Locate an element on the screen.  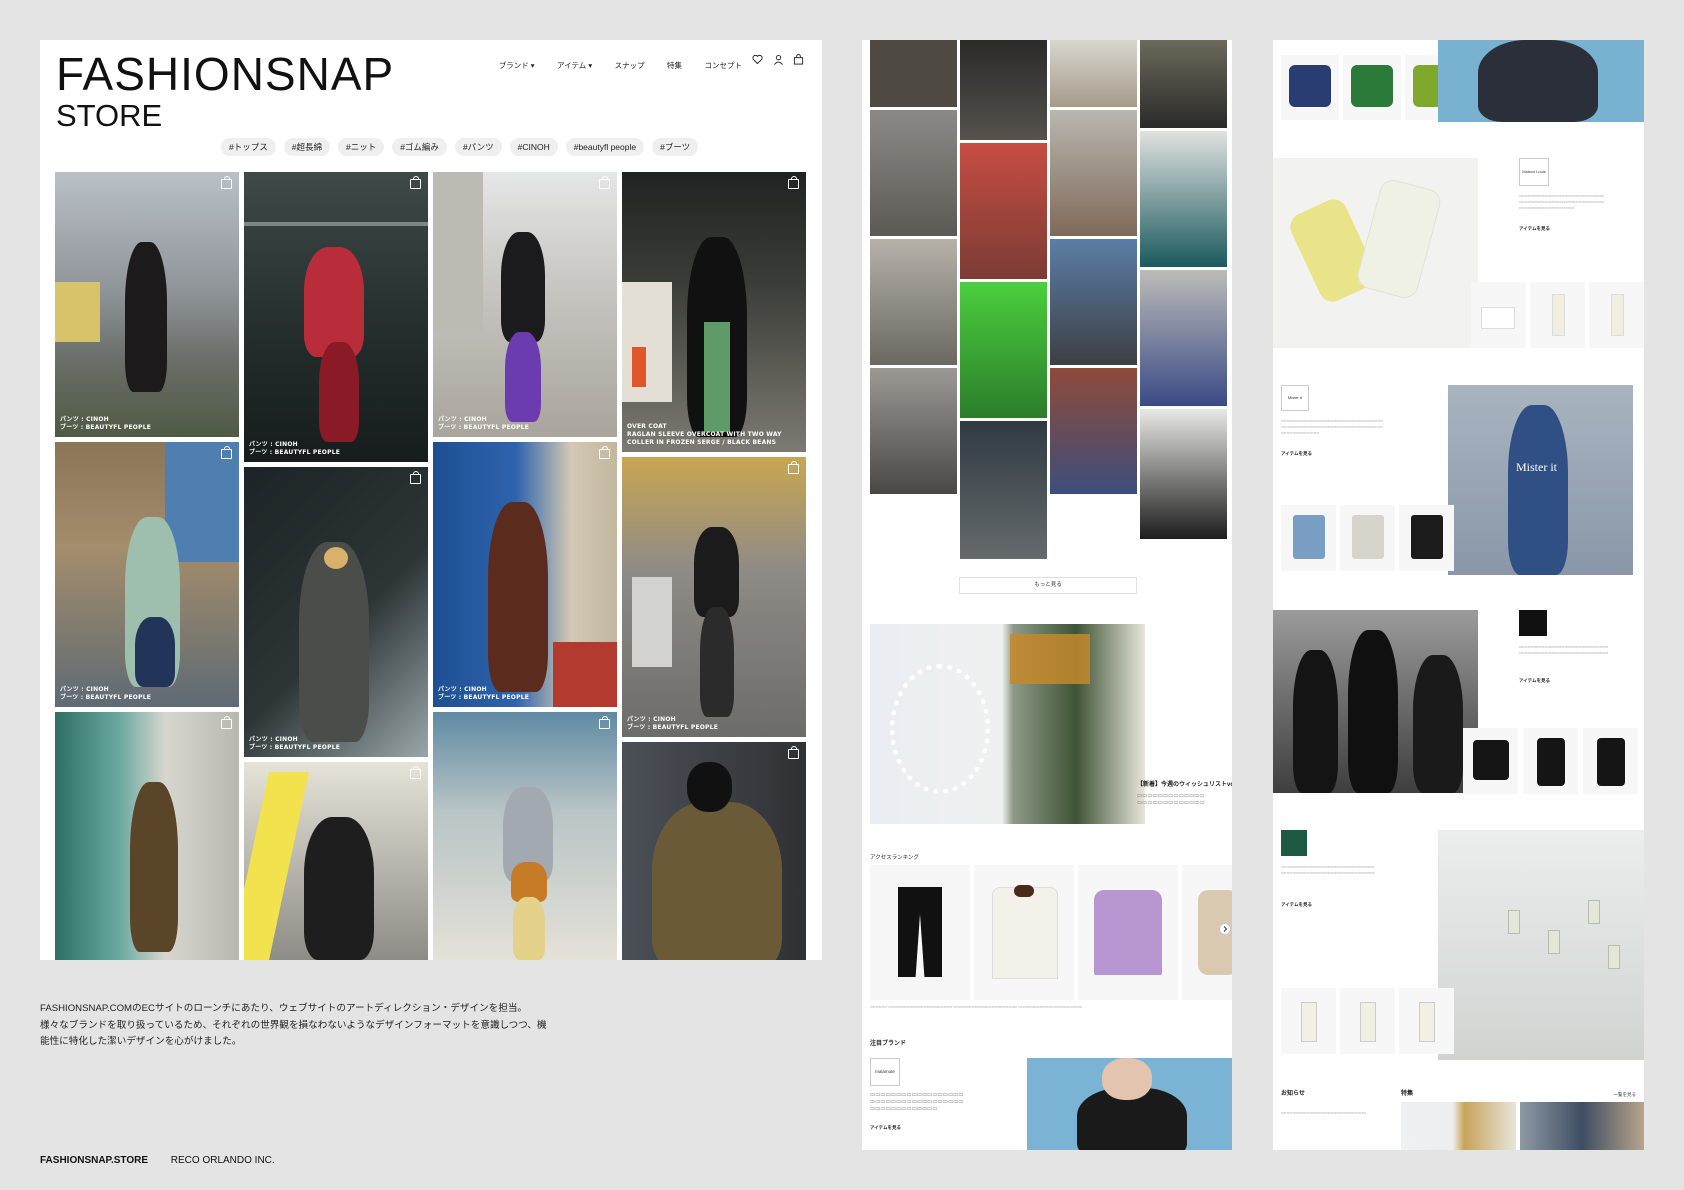
tag-pants: #パンツ is located at coordinates (478, 147).